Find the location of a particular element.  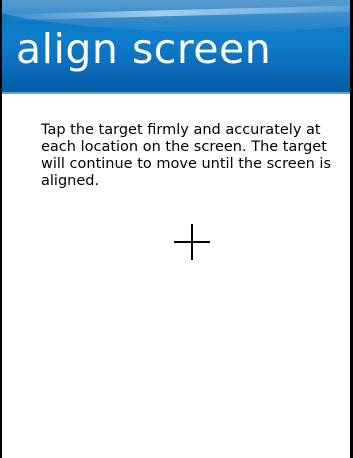

crosshair-icon is located at coordinates (192, 242).